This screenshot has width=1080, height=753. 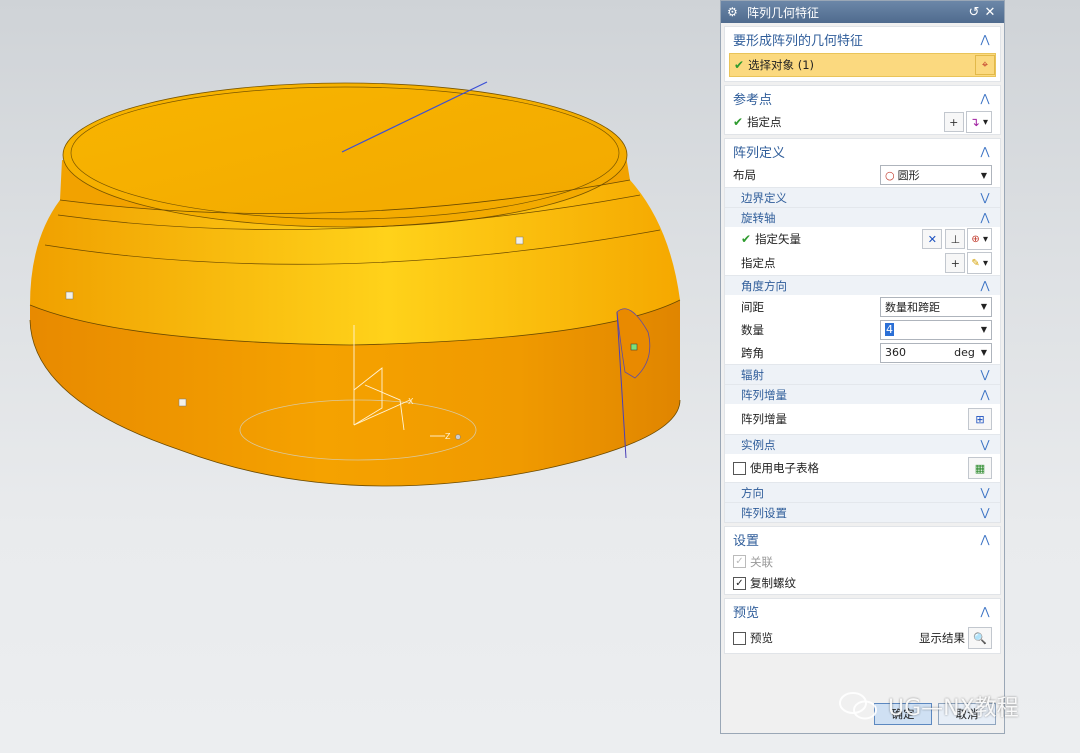 What do you see at coordinates (908, 175) in the screenshot?
I see `layout-value: 圆形` at bounding box center [908, 175].